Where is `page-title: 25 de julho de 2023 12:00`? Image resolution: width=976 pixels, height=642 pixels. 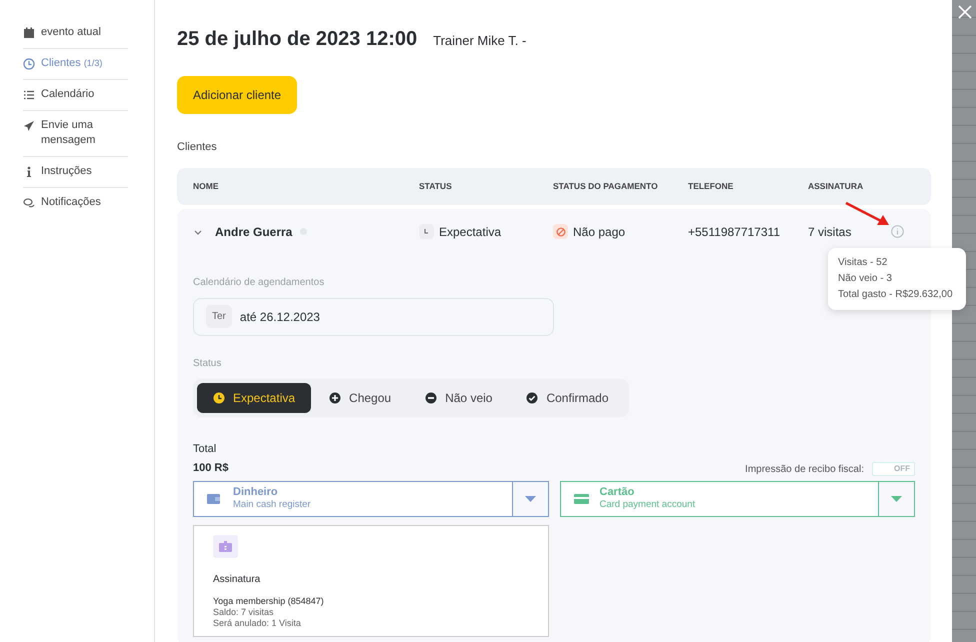
page-title: 25 de julho de 2023 12:00 is located at coordinates (297, 39).